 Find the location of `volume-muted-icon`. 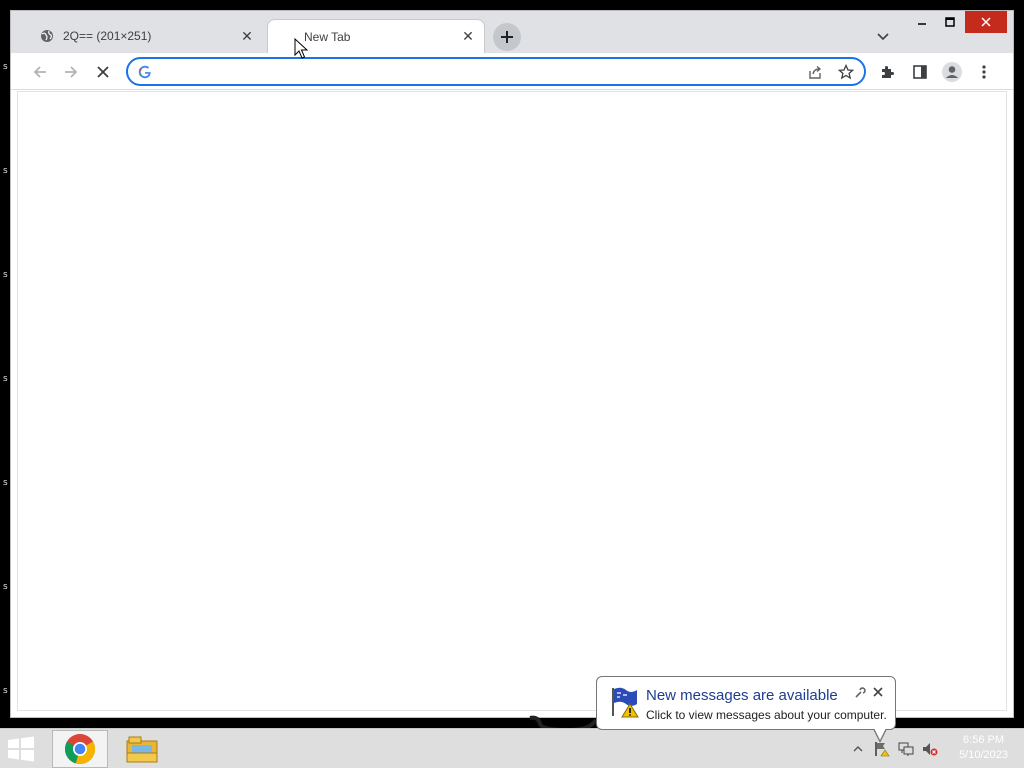

volume-muted-icon is located at coordinates (930, 749).